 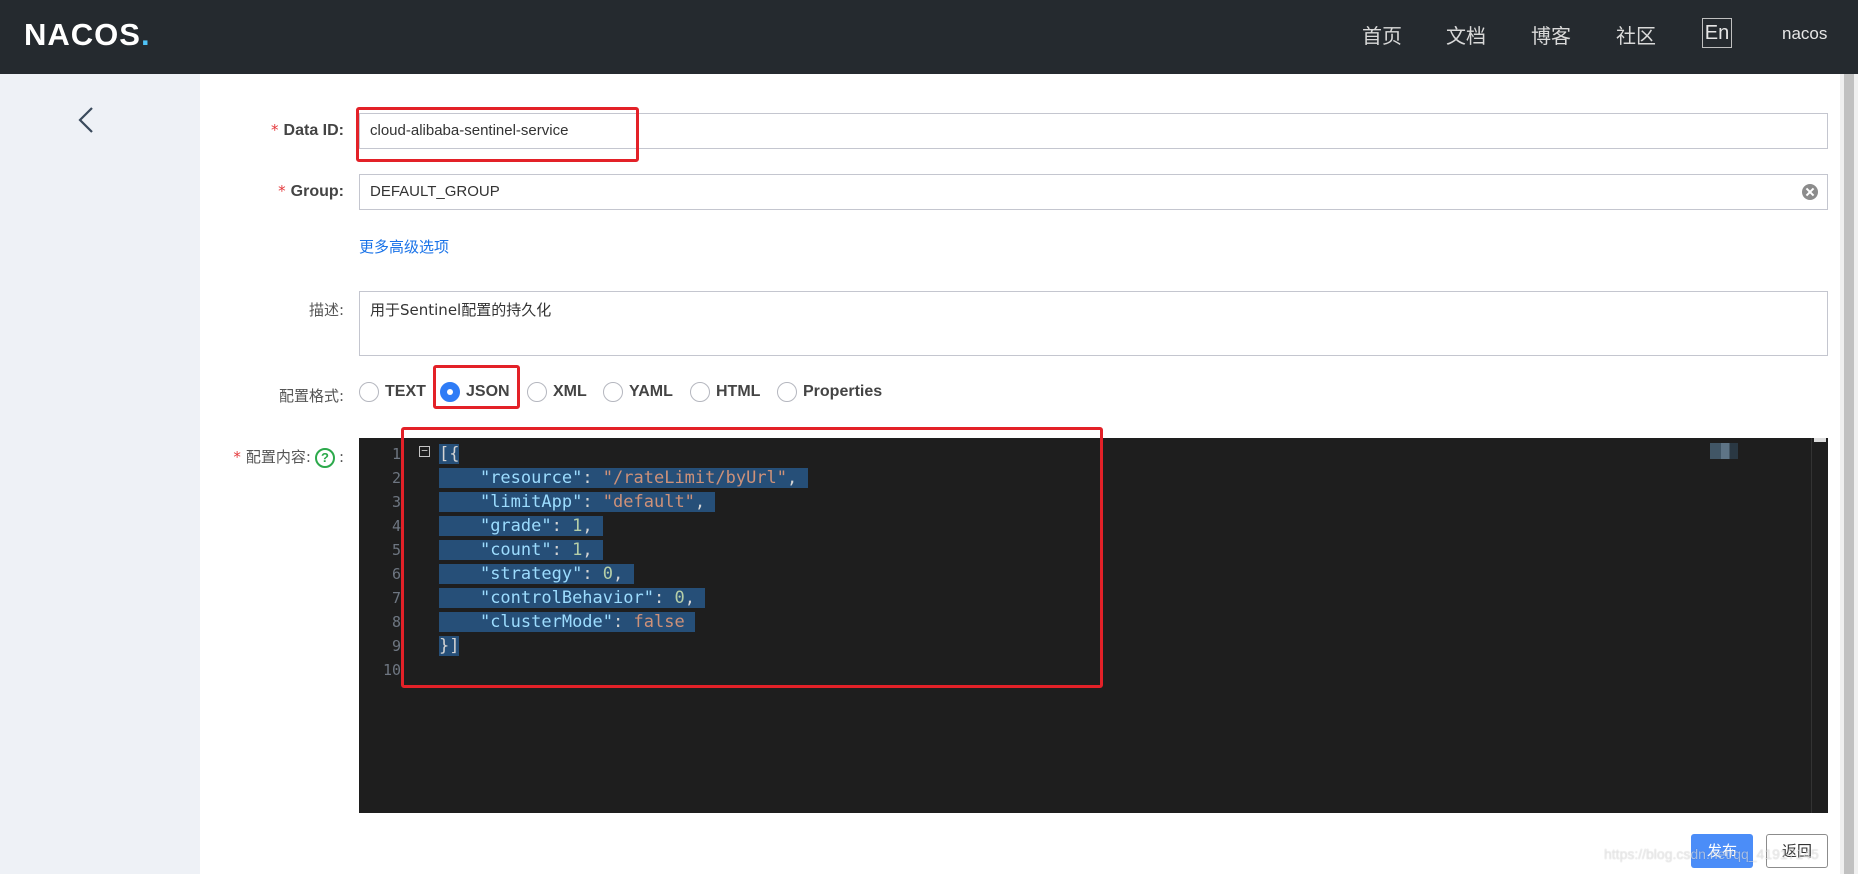 I want to click on page-scrollbar, so click(x=1849, y=474).